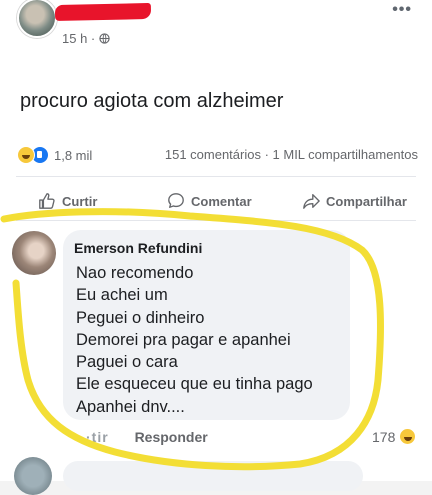 The image size is (432, 495). What do you see at coordinates (104, 38) in the screenshot?
I see `globe-icon` at bounding box center [104, 38].